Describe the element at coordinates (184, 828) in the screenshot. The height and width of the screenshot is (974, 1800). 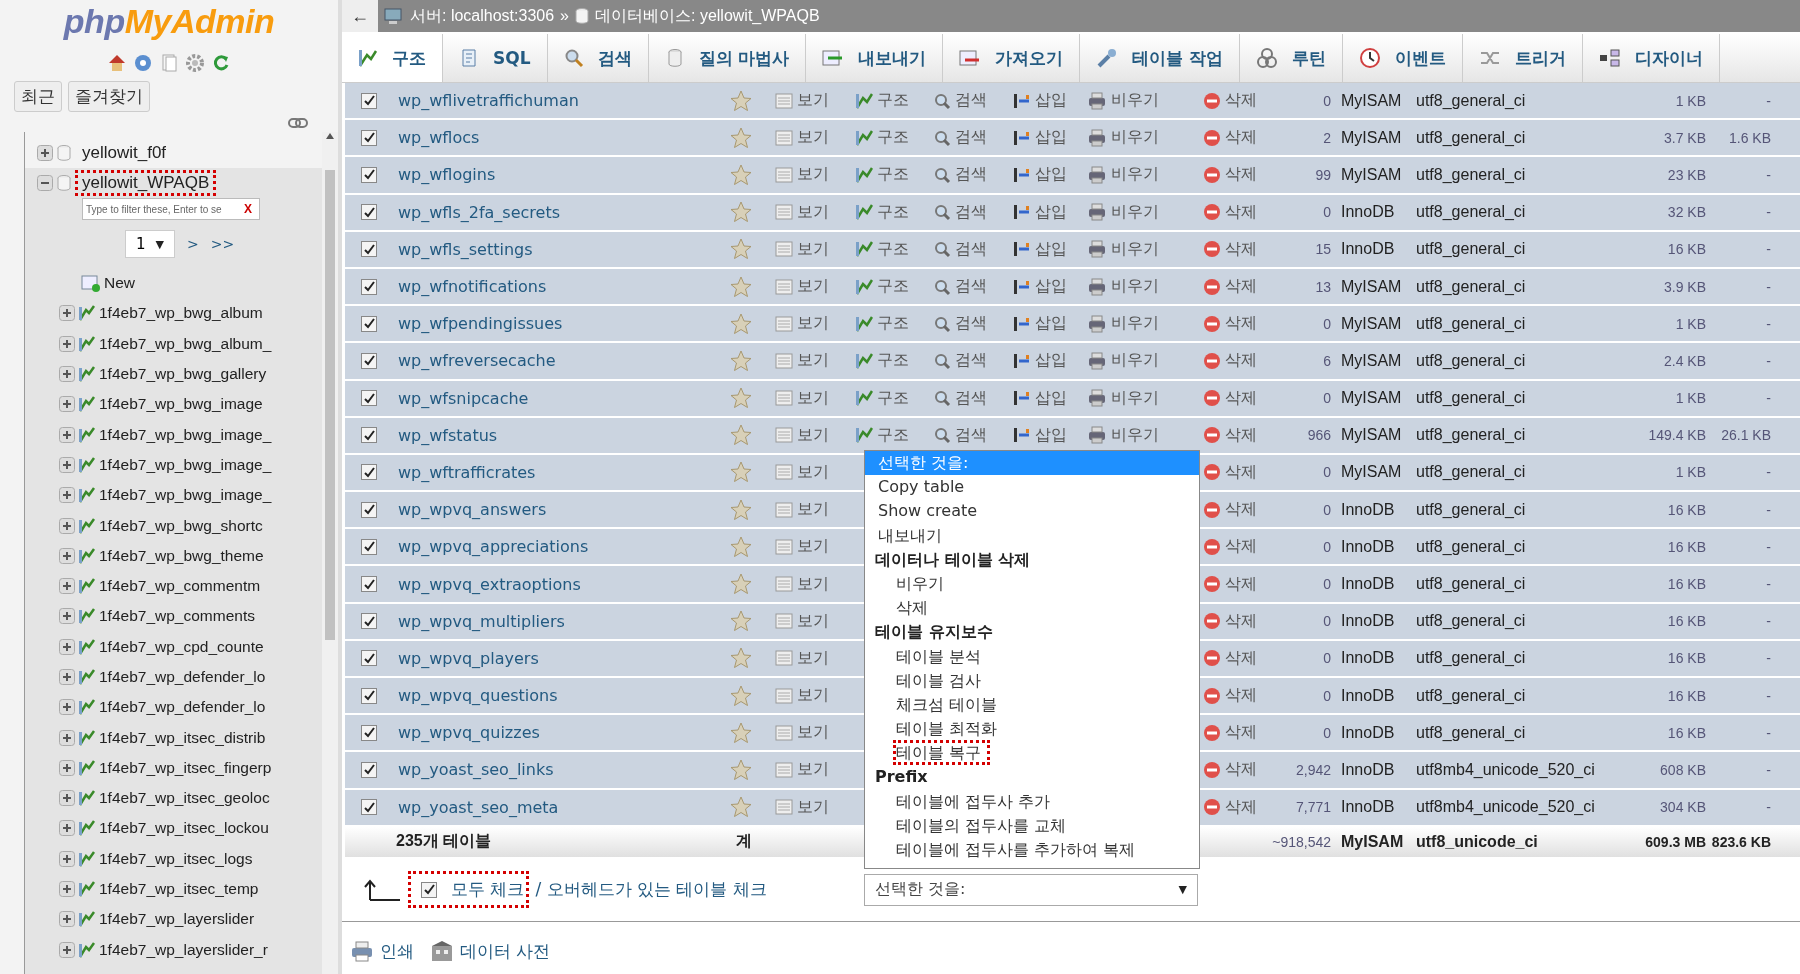
I see `tree-item: 1f4eb7_wp_itsec_lockou` at that location.